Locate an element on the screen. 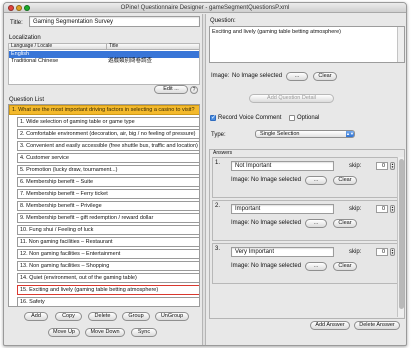  locale-title-cell: 遊戲類別問卷調查 is located at coordinates (130, 61).